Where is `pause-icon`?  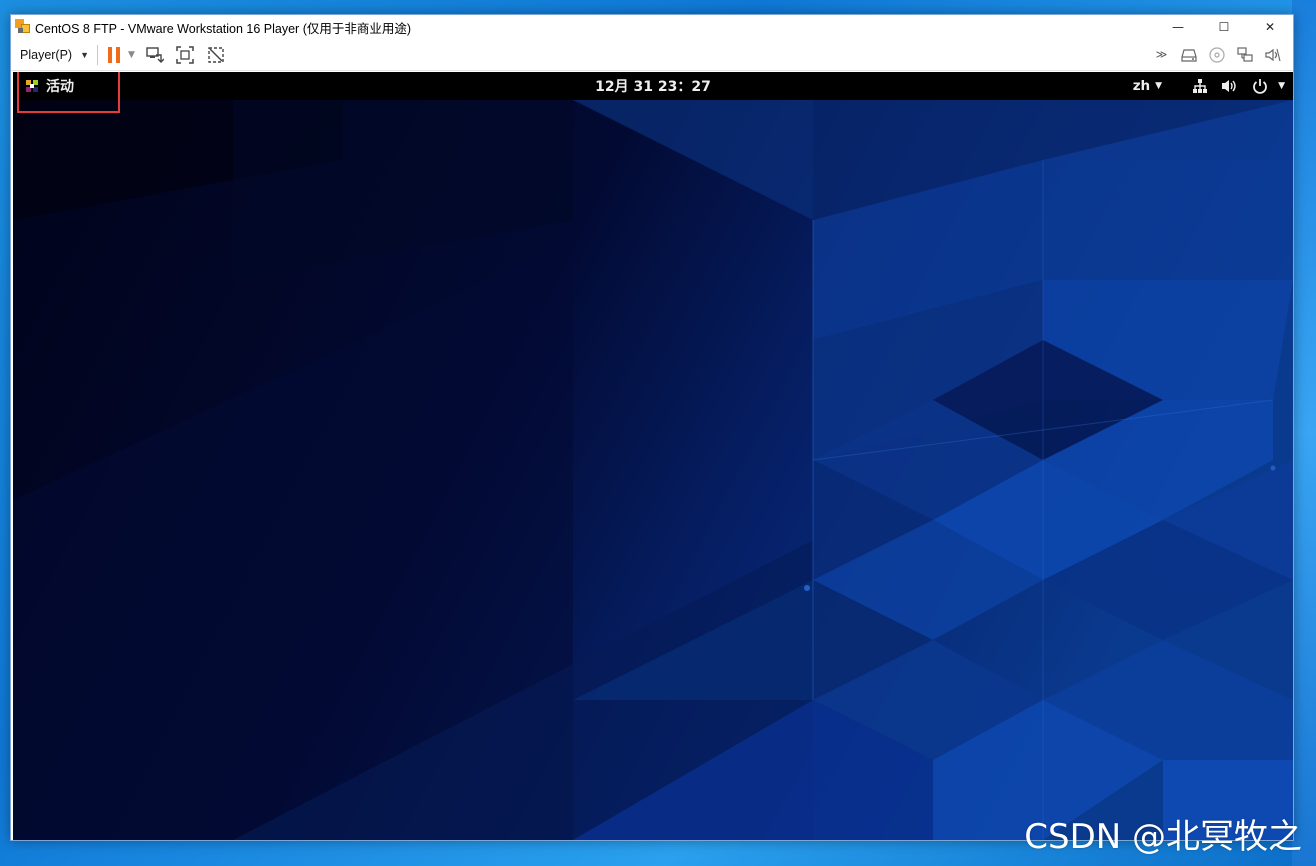
pause-icon is located at coordinates (110, 54).